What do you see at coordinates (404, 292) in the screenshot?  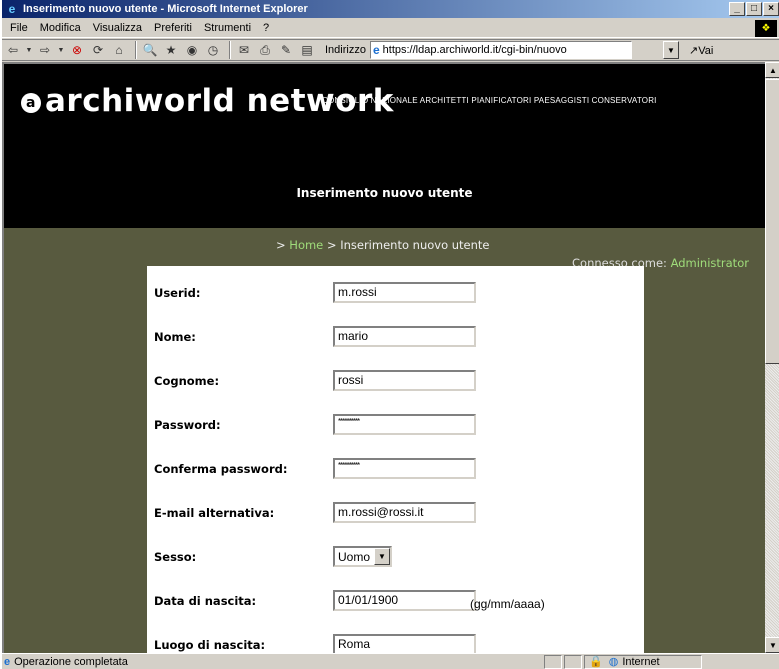 I see `userid-input: m.rossi` at bounding box center [404, 292].